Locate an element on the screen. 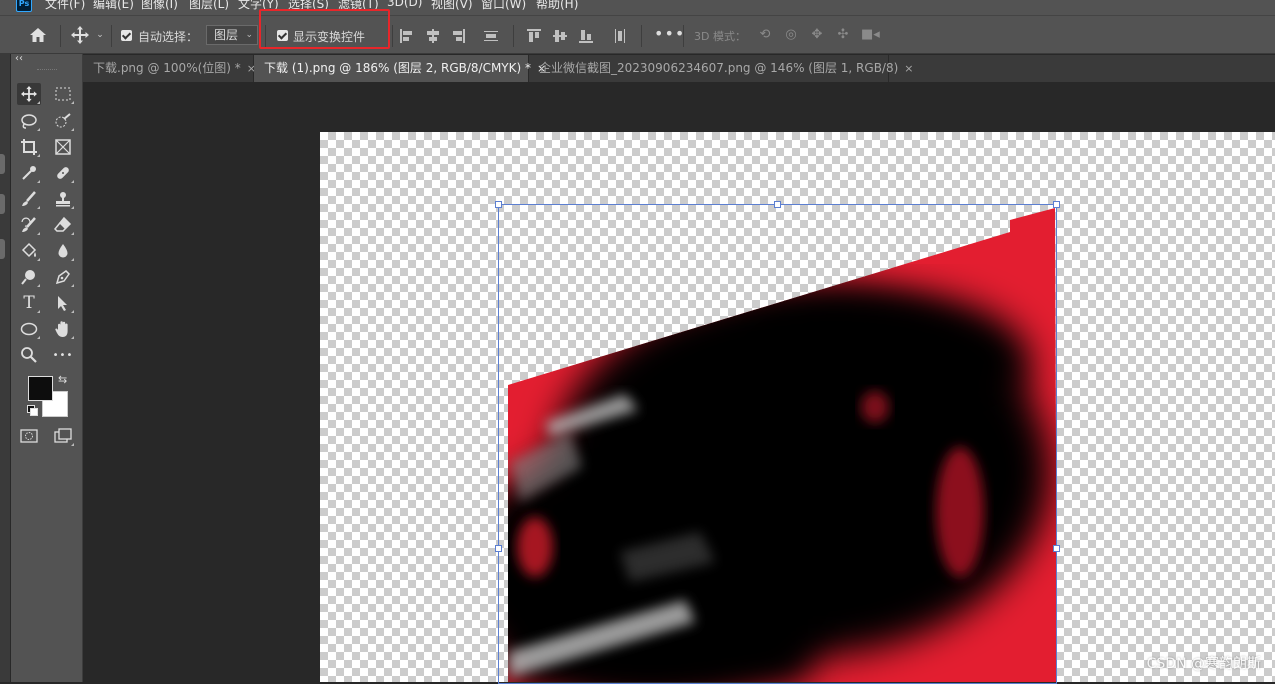  align-vertical-center-icon is located at coordinates (560, 36).